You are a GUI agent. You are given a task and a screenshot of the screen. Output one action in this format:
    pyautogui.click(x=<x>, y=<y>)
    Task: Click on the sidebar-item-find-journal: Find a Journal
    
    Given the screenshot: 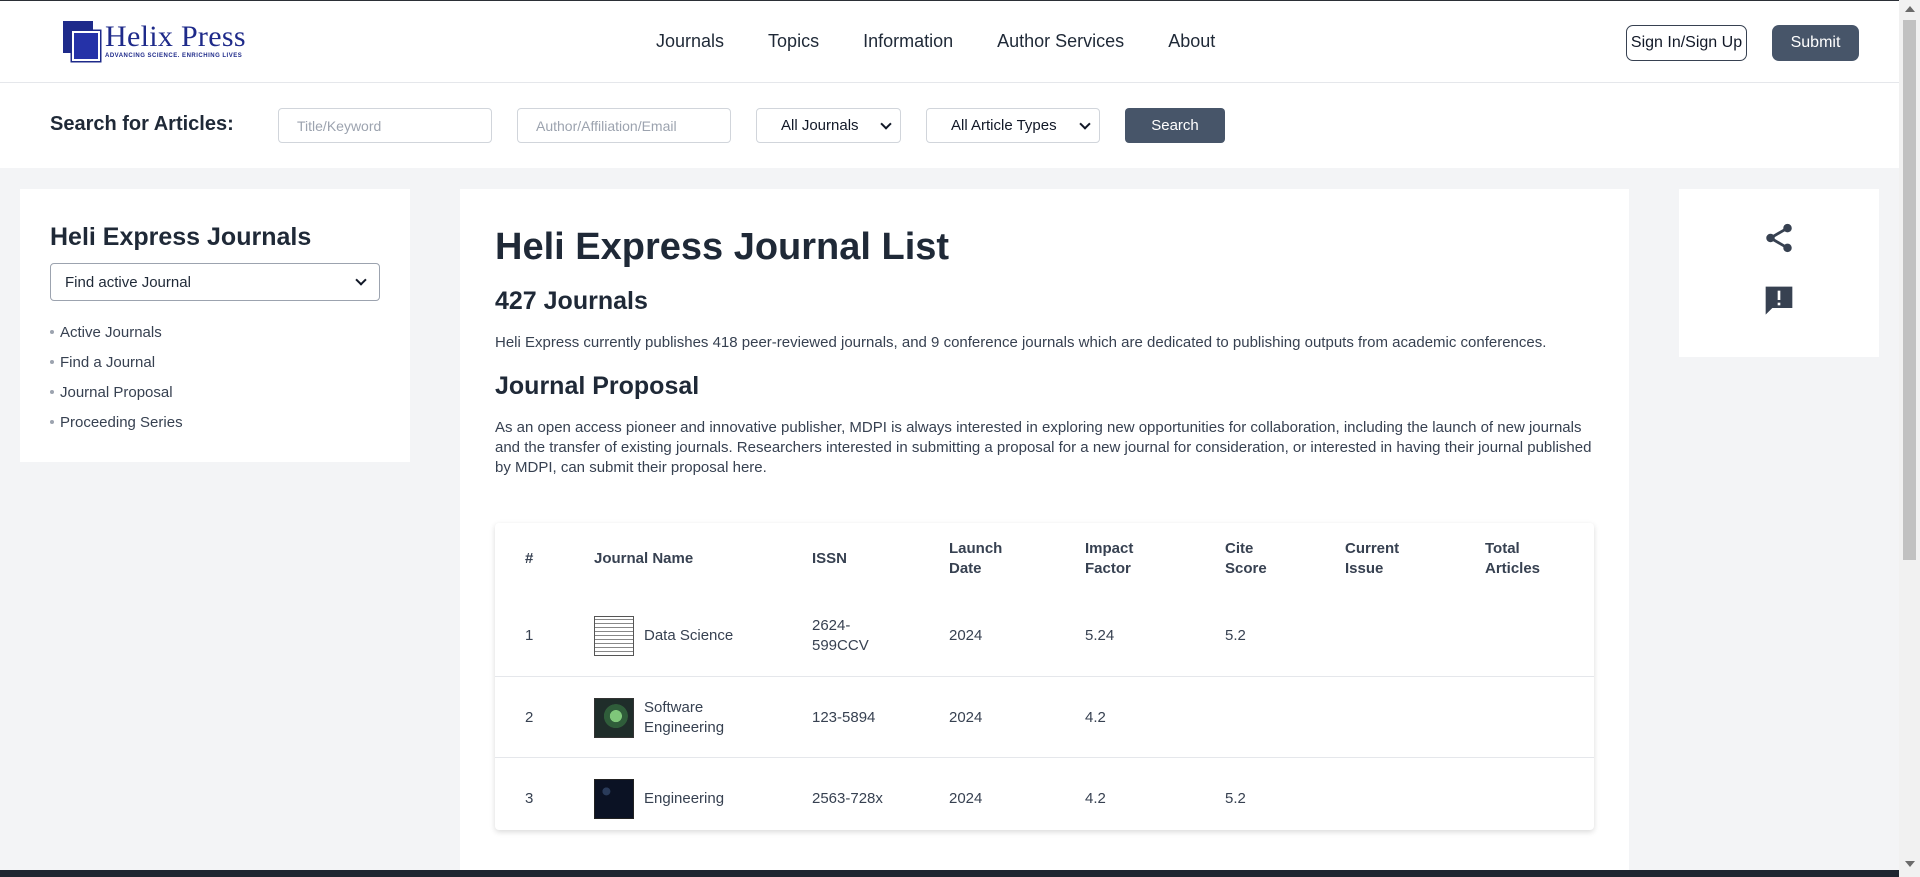 What is the action you would take?
    pyautogui.click(x=116, y=362)
    